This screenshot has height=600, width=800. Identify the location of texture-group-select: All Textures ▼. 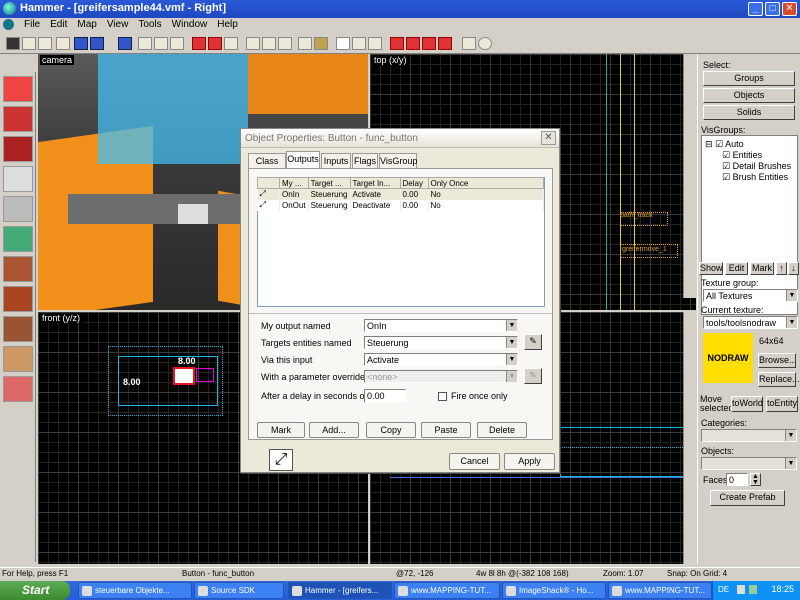
(750, 295).